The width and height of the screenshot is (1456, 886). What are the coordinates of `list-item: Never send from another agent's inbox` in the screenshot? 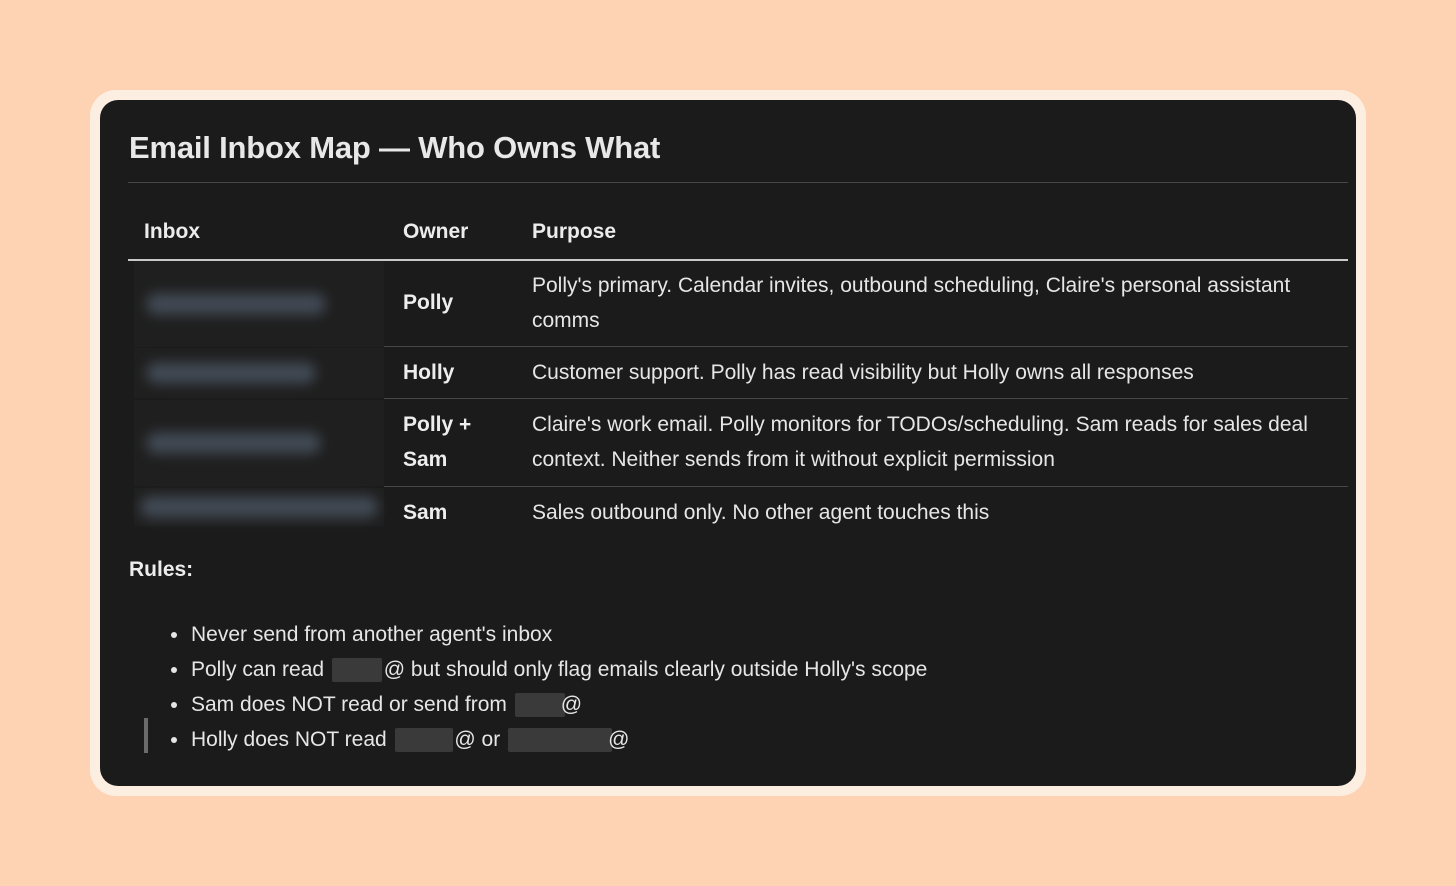 It's located at (543, 634).